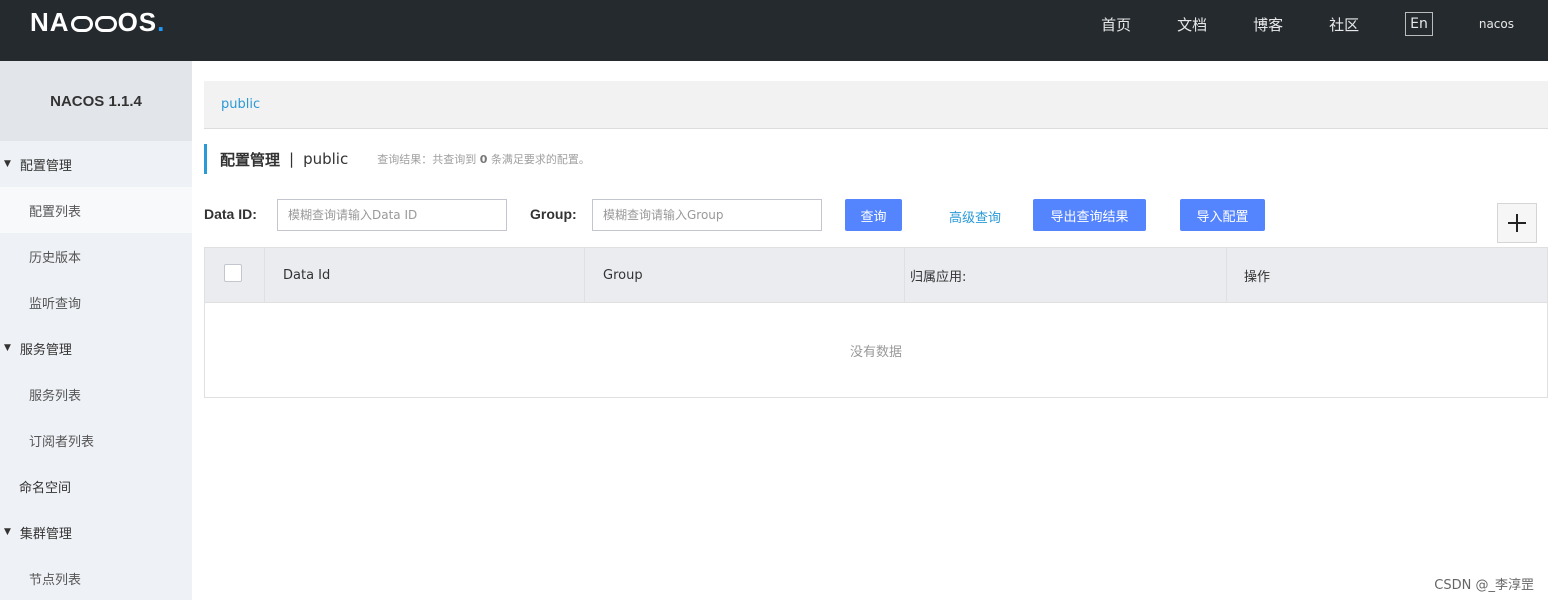  What do you see at coordinates (137, 22) in the screenshot?
I see `logo-text-part2: OS` at bounding box center [137, 22].